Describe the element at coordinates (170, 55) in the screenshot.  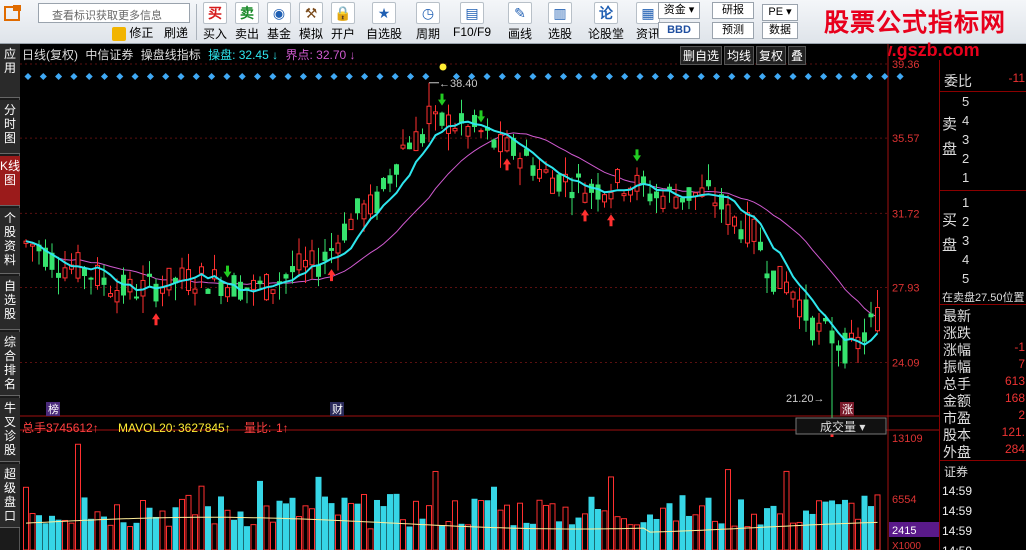
I see `indicator-name: 操盘线指标` at that location.